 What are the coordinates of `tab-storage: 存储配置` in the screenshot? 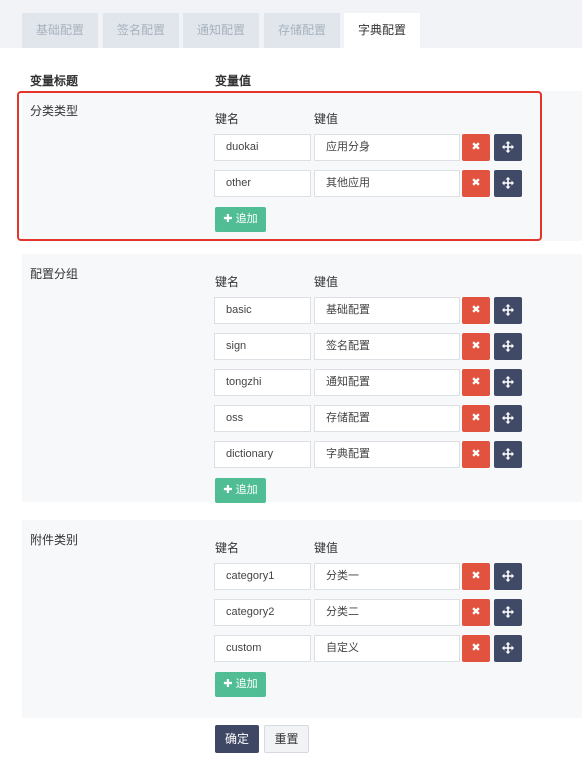 It's located at (302, 30).